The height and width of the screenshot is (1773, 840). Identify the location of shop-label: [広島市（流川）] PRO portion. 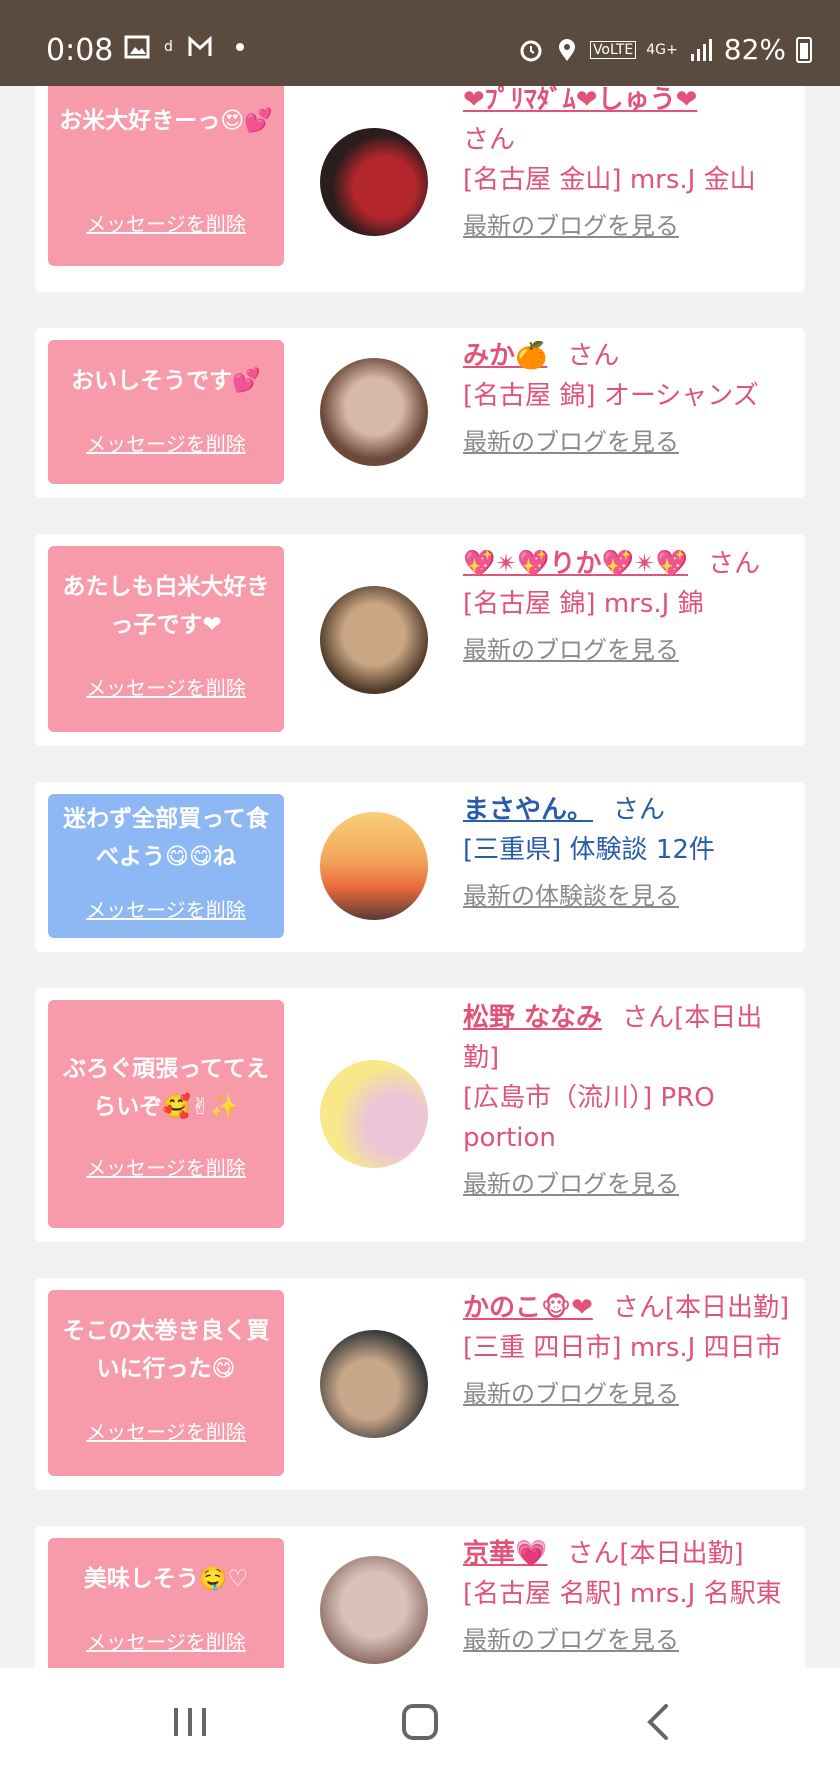
(589, 1118).